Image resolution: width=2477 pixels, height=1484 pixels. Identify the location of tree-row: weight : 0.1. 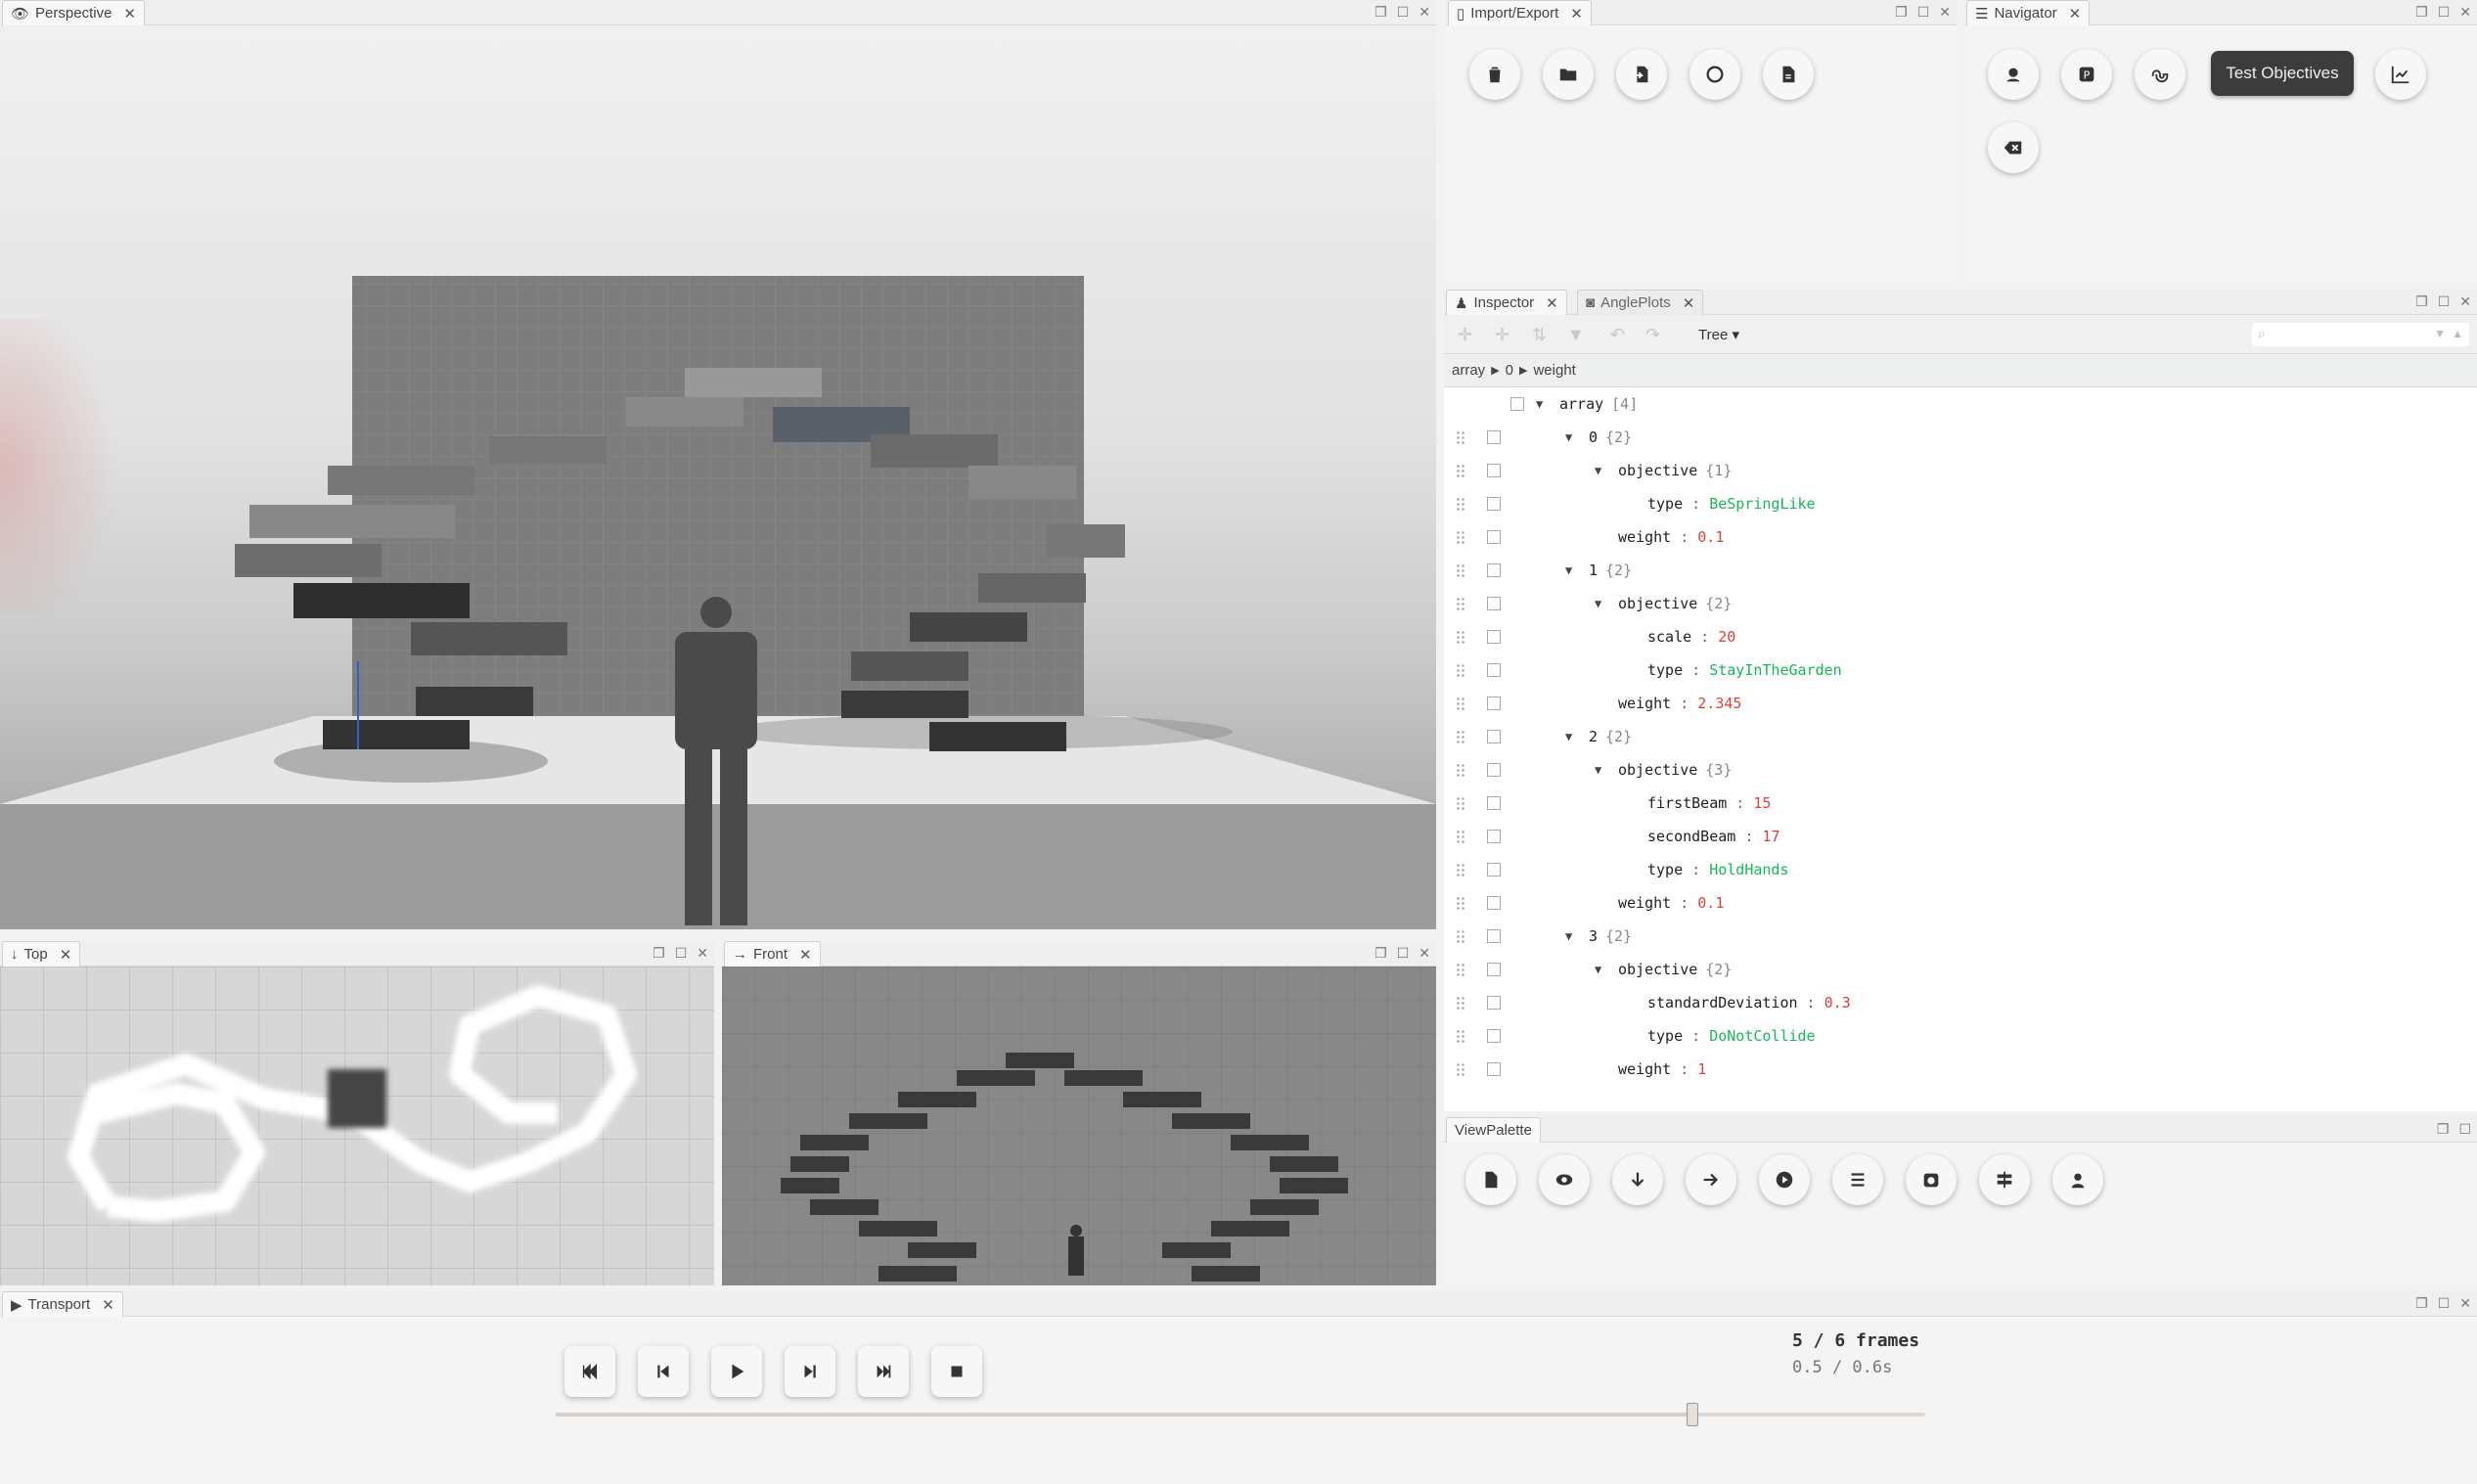
(1961, 903).